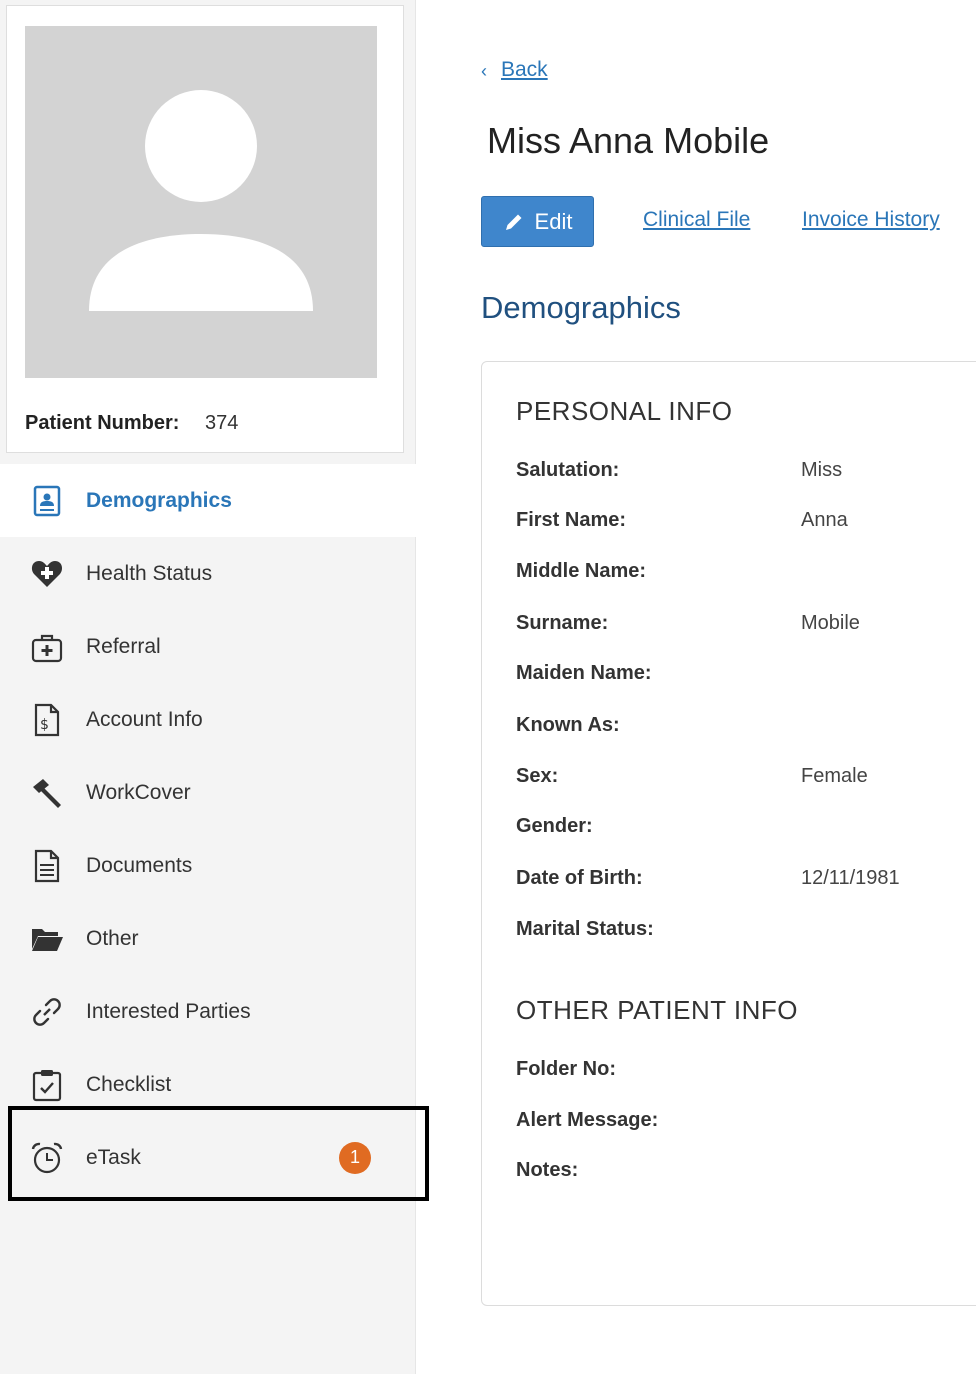 The height and width of the screenshot is (1374, 976). Describe the element at coordinates (871, 220) in the screenshot. I see `invoice-history-link: Invoice History` at that location.